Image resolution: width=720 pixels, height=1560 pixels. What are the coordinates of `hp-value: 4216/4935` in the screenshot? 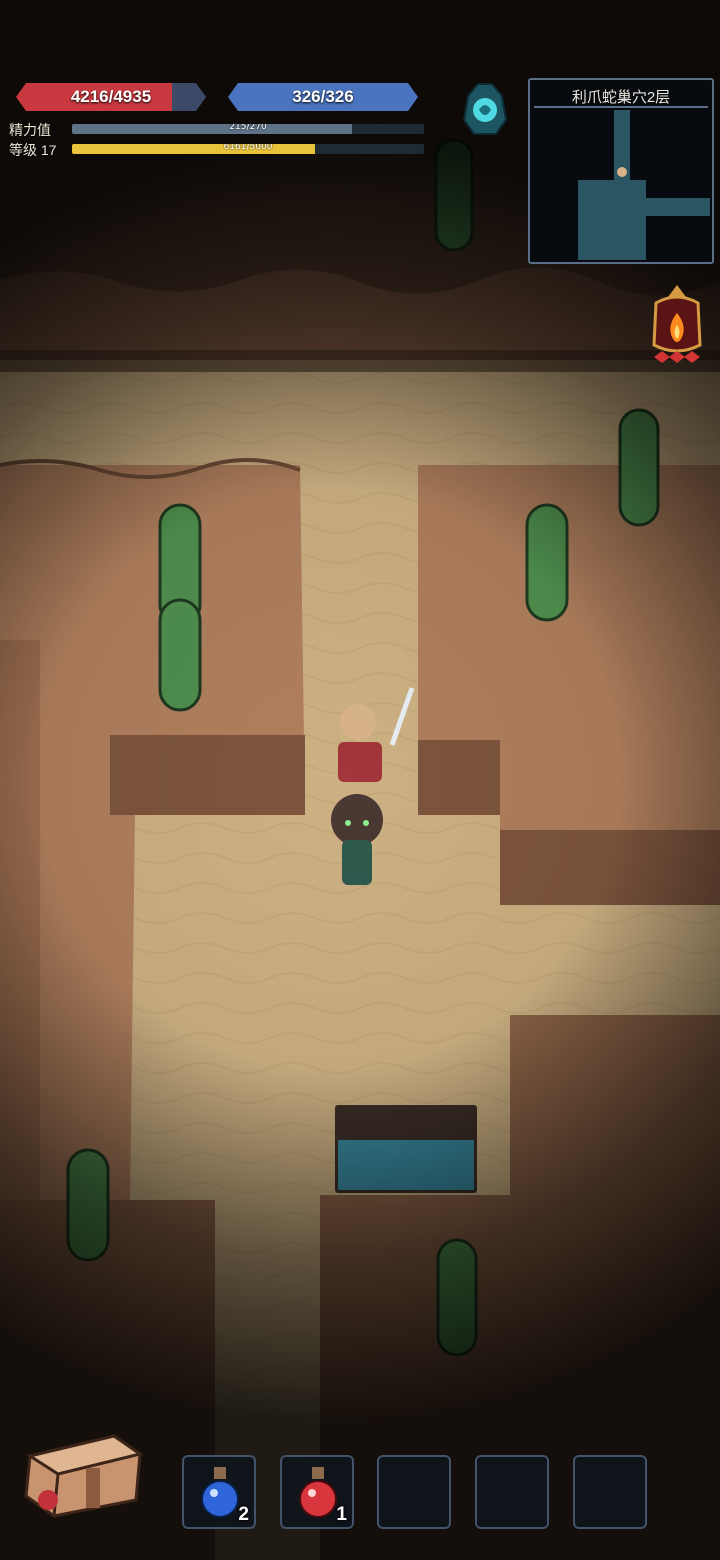 It's located at (111, 96).